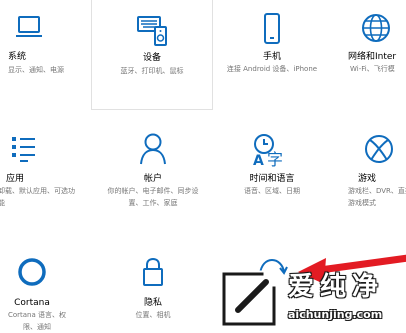 The width and height of the screenshot is (406, 333). What do you see at coordinates (335, 314) in the screenshot?
I see `watermark-url: aichunjing.com` at bounding box center [335, 314].